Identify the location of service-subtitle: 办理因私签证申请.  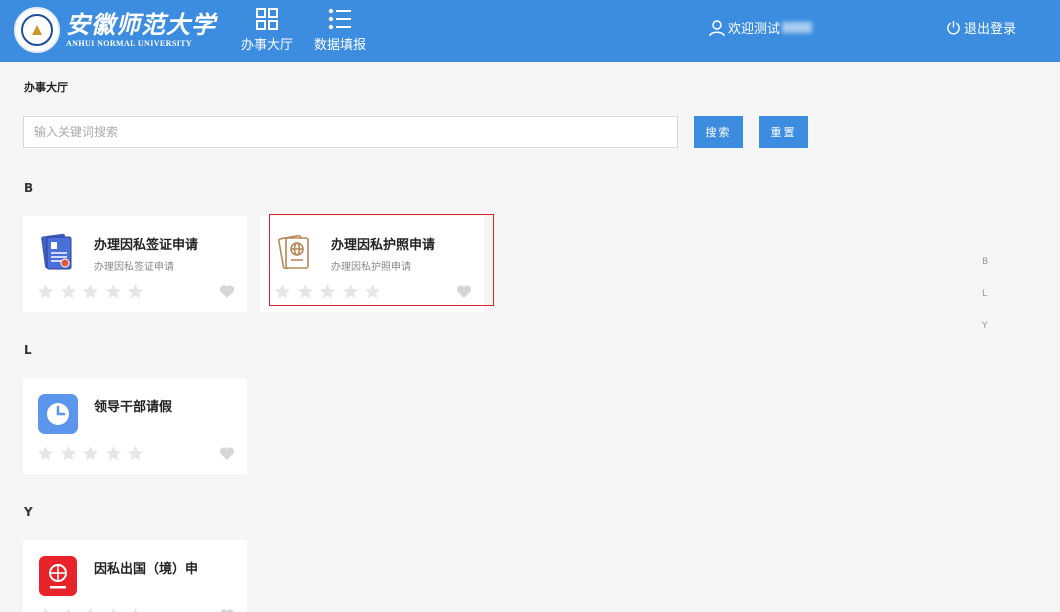
(134, 267).